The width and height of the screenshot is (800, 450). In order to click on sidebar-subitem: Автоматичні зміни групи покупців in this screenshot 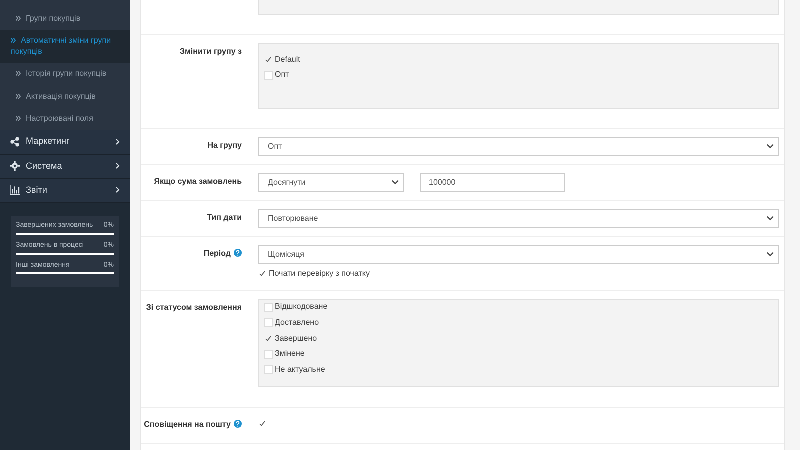, I will do `click(65, 47)`.